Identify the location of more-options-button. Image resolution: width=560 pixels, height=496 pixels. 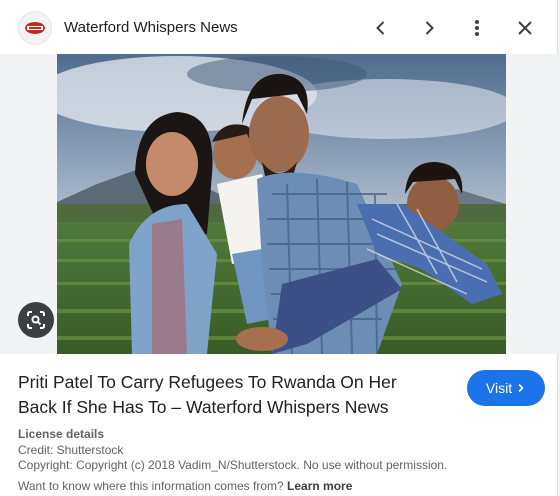
(477, 28).